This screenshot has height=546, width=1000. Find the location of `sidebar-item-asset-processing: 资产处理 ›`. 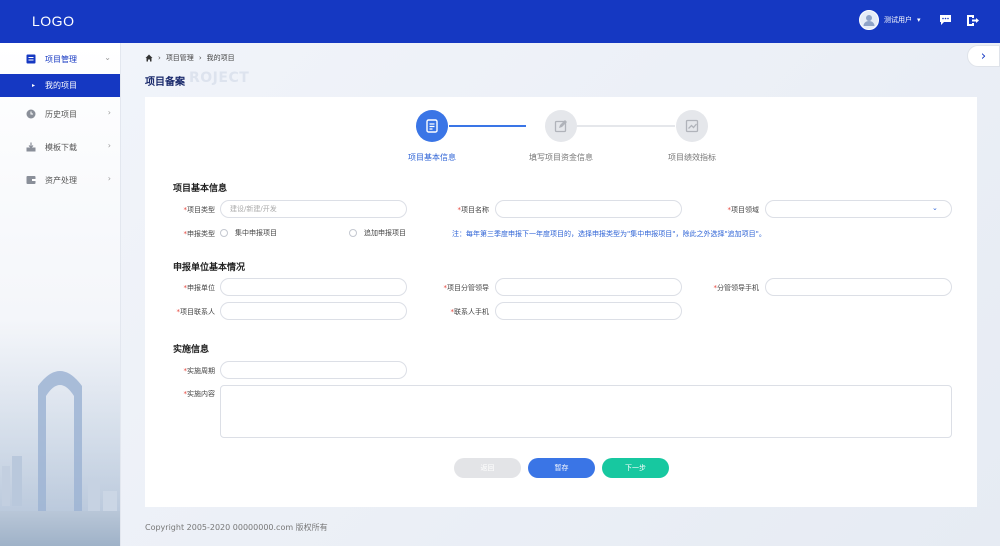

sidebar-item-asset-processing: 资产处理 › is located at coordinates (60, 180).